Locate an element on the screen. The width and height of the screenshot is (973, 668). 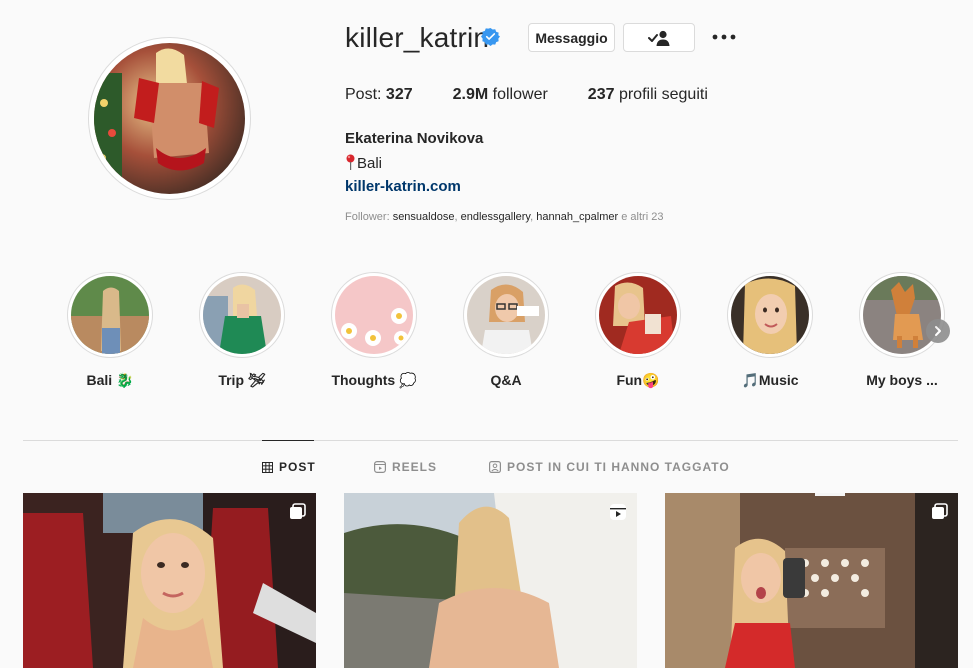
profile-location: Bali is located at coordinates (363, 163).